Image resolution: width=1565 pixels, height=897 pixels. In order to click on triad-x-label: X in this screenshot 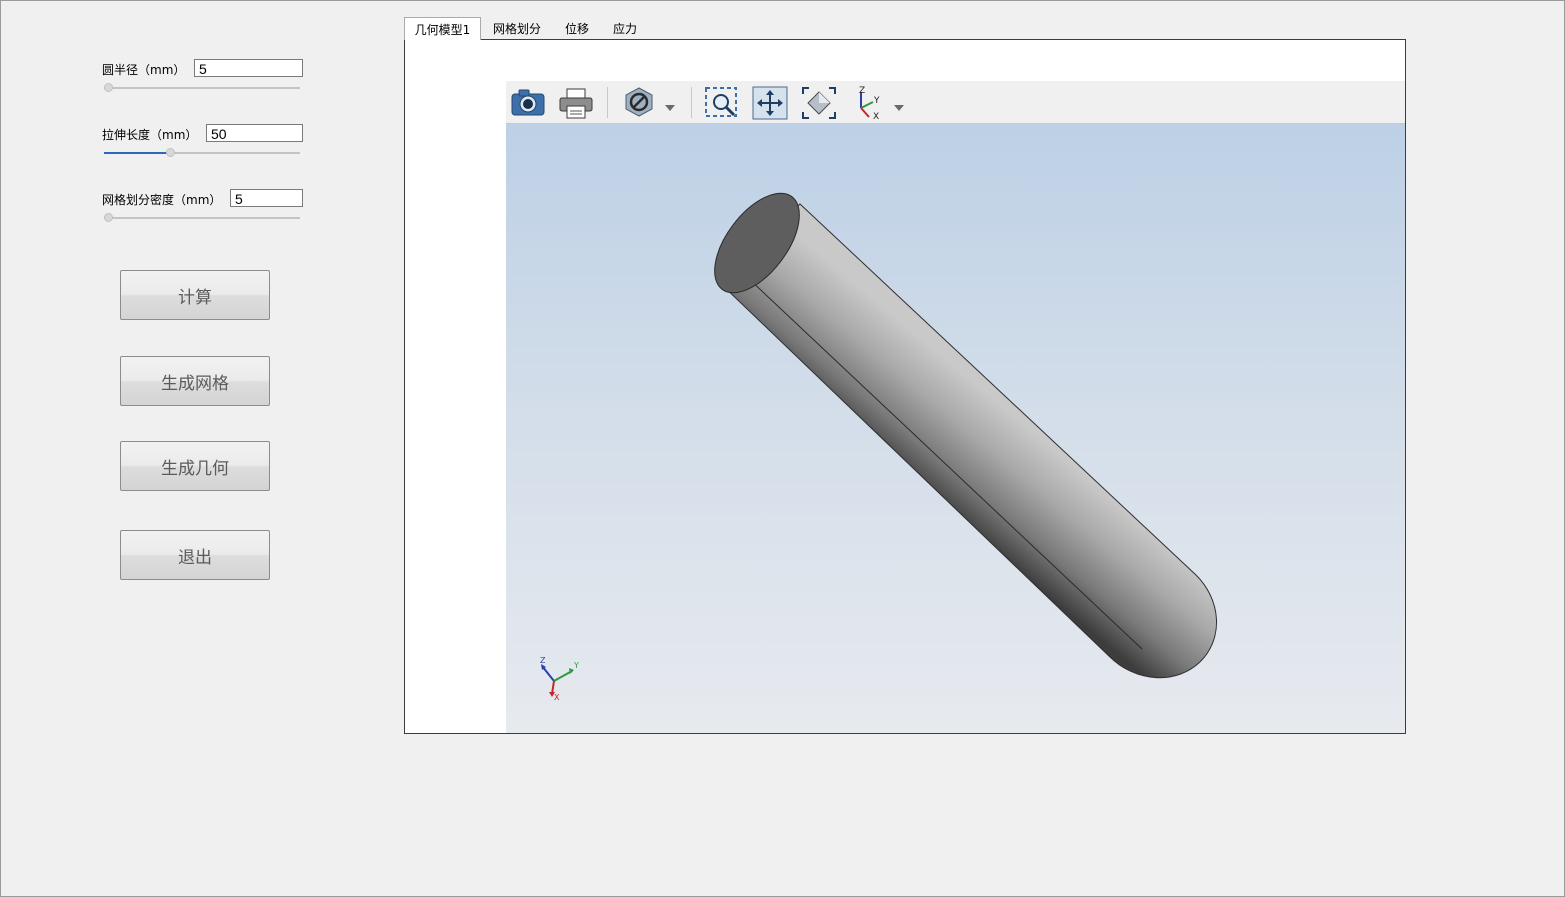, I will do `click(557, 697)`.